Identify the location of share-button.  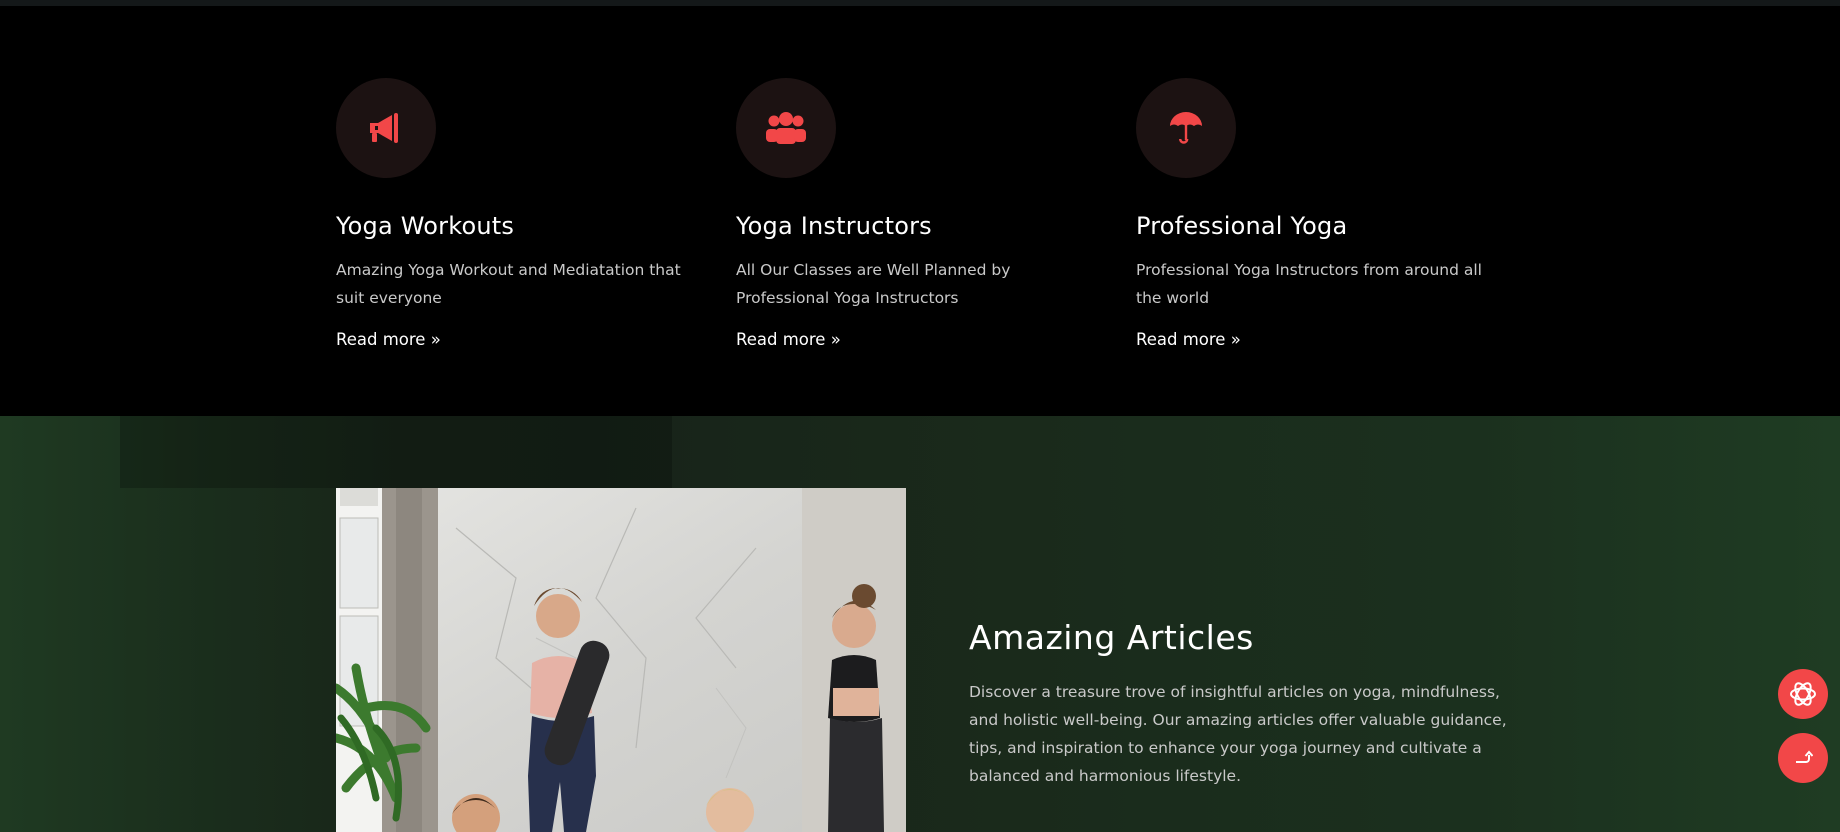
(1803, 758).